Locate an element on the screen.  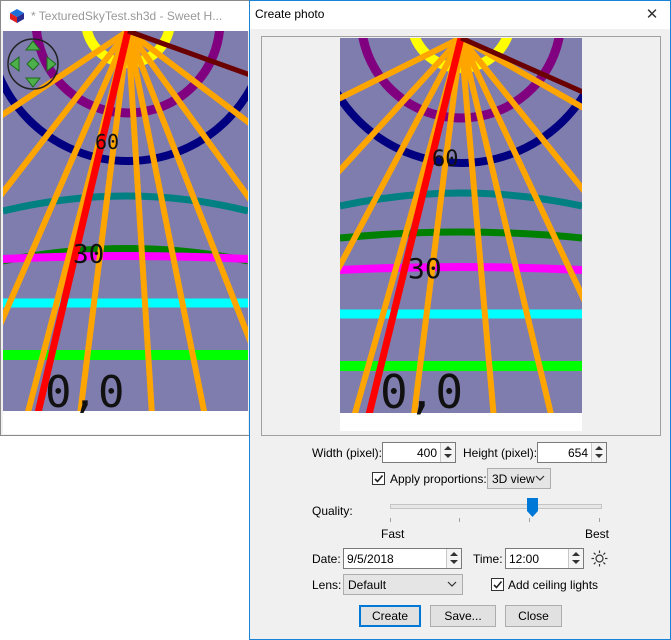
app-icon is located at coordinates (17, 16).